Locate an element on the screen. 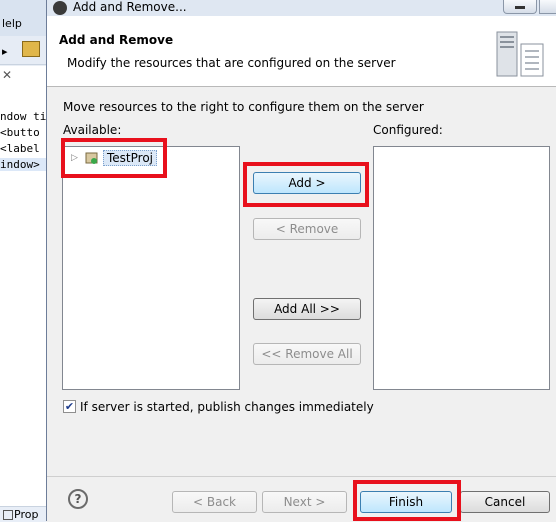  ide-menubar: lelp is located at coordinates (23, 18).